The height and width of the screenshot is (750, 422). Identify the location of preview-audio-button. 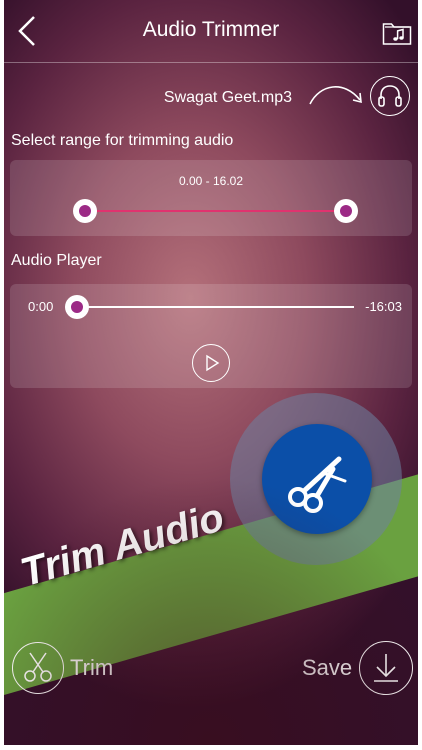
(390, 96).